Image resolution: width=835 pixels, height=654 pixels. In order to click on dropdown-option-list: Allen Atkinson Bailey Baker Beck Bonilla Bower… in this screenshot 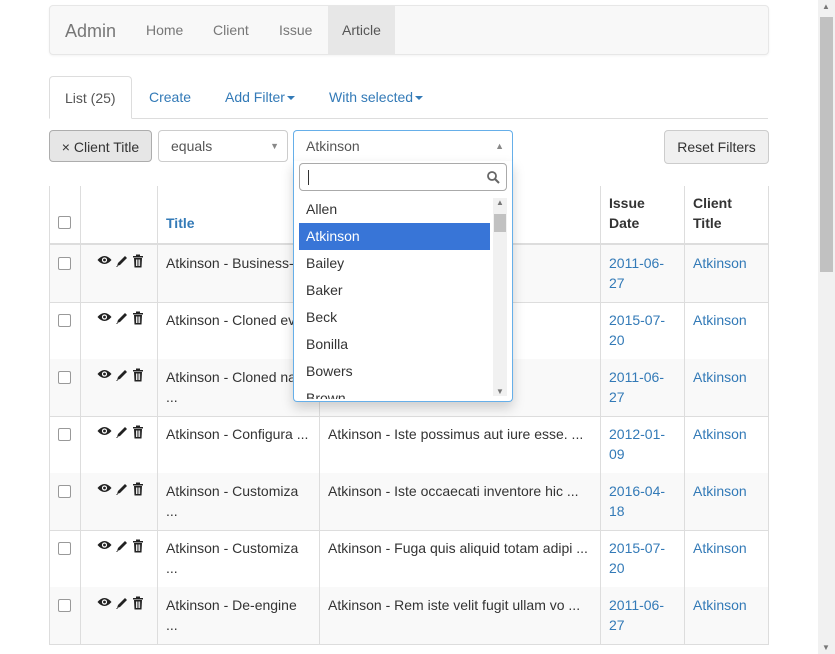, I will do `click(394, 297)`.